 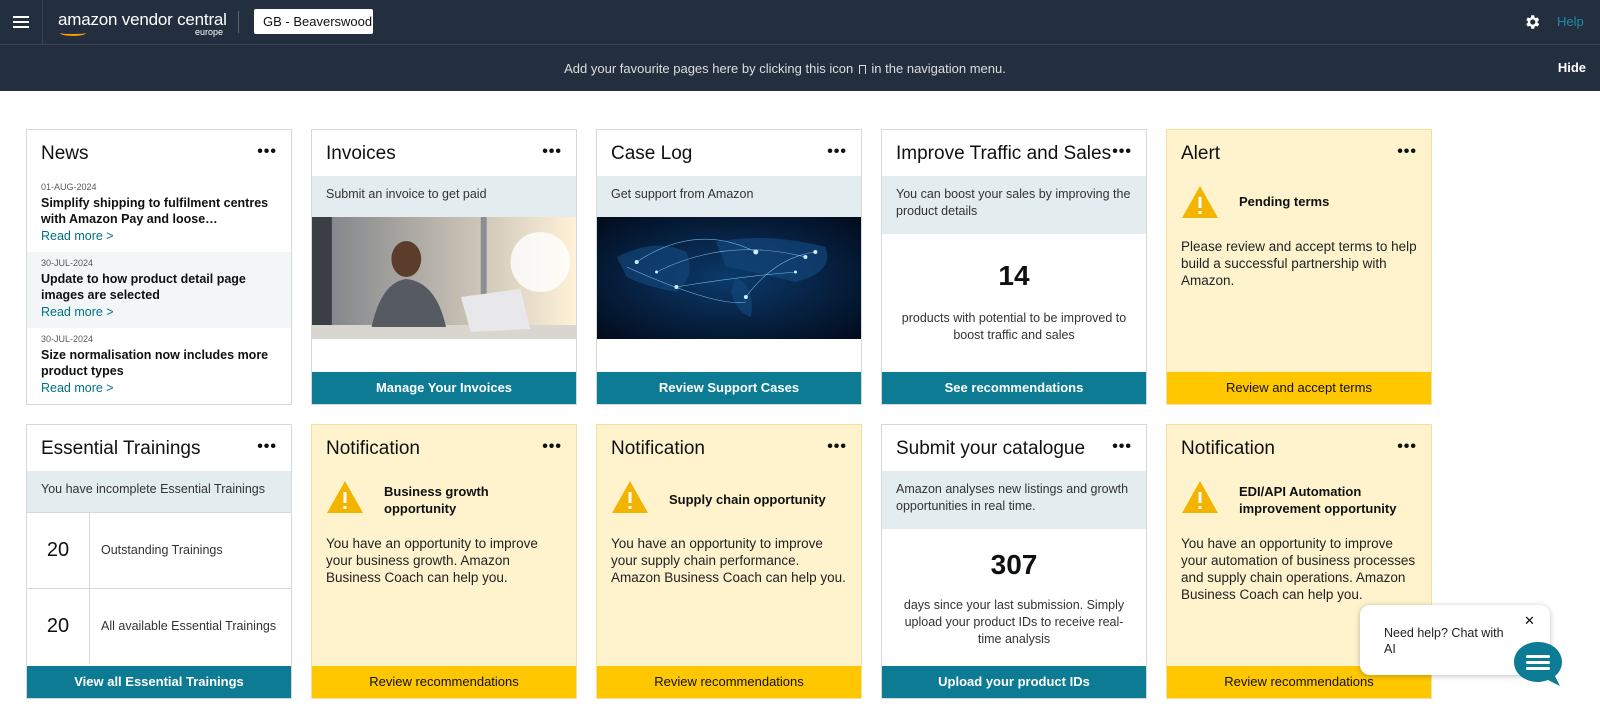 I want to click on hide-button: Hide, so click(x=1572, y=67).